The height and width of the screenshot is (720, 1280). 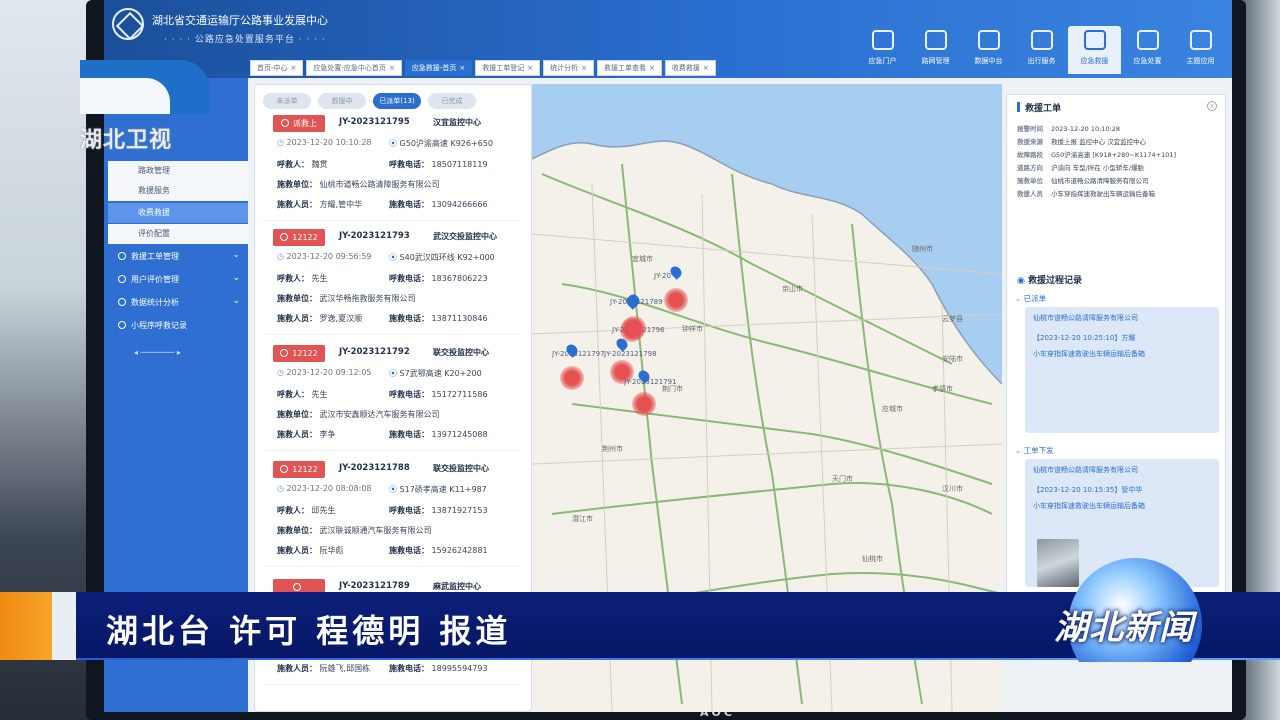 I want to click on staff-field: 施救人员： 阮华彪, so click(x=310, y=550).